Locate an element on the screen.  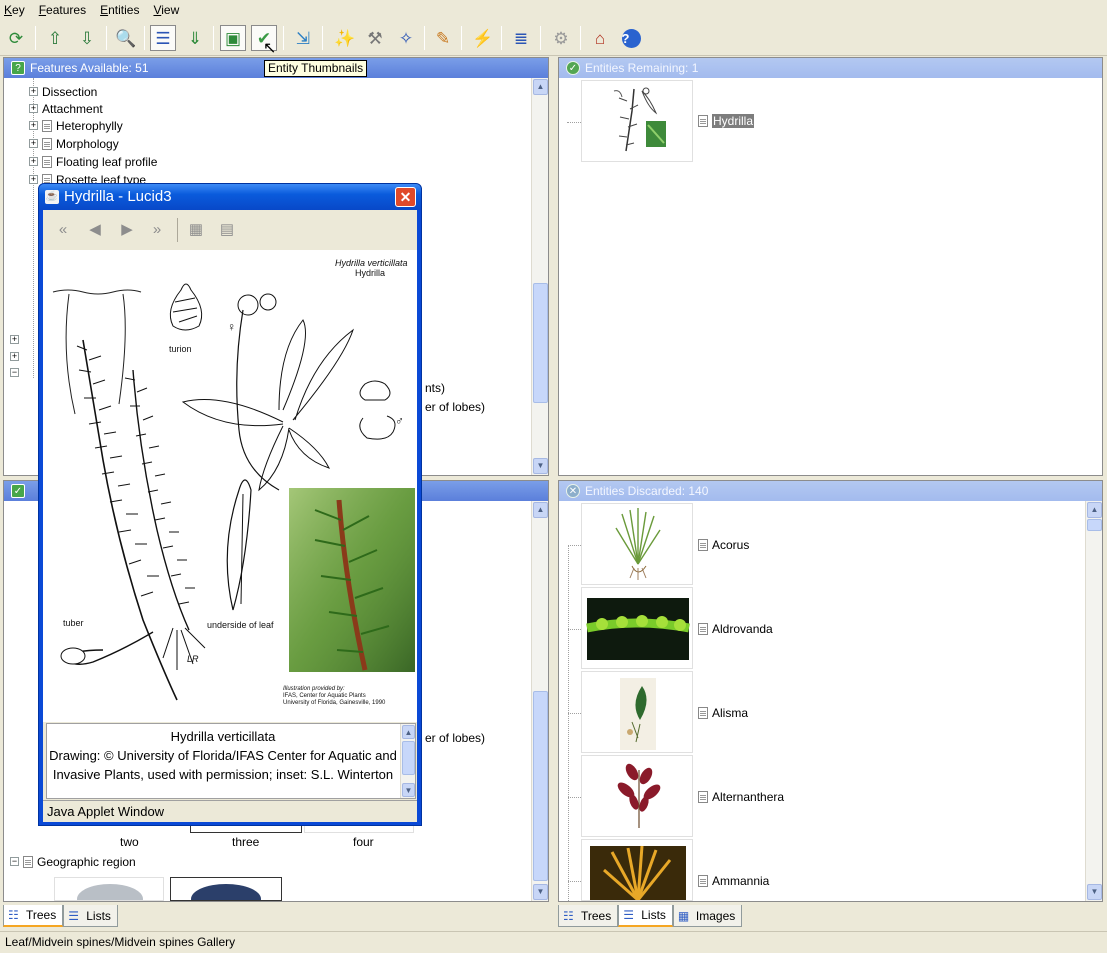
numbered-list-icon: ≣ is located at coordinates (521, 38).